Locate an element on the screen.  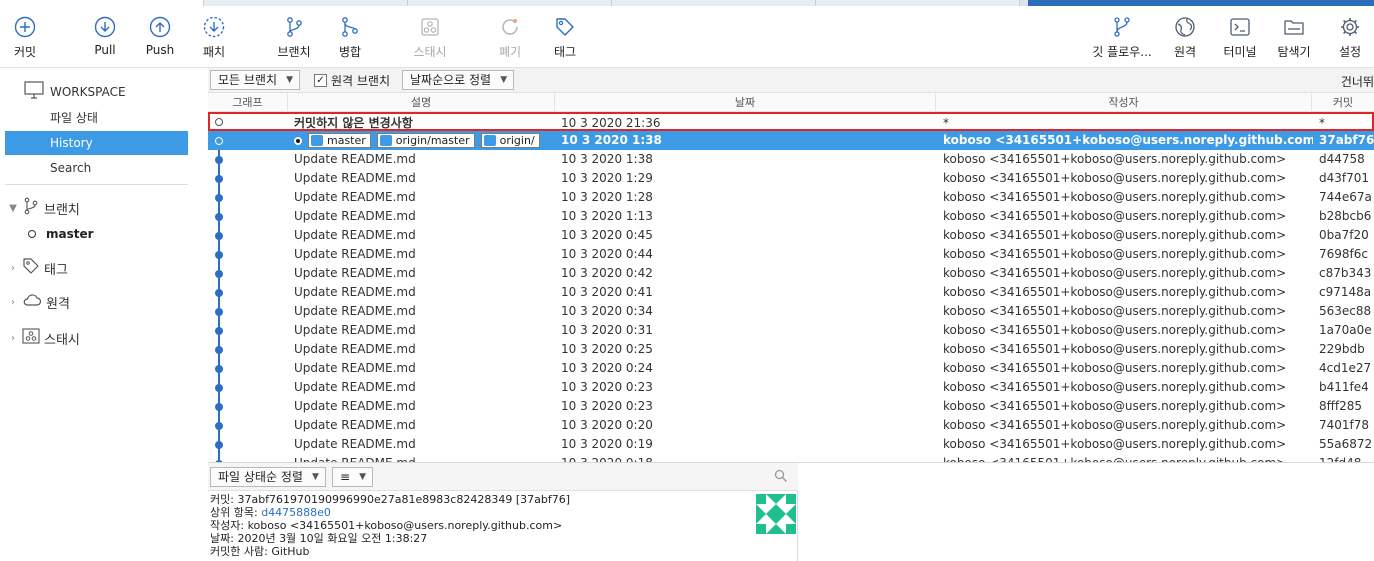
sidebar-item-history: History is located at coordinates (96, 143).